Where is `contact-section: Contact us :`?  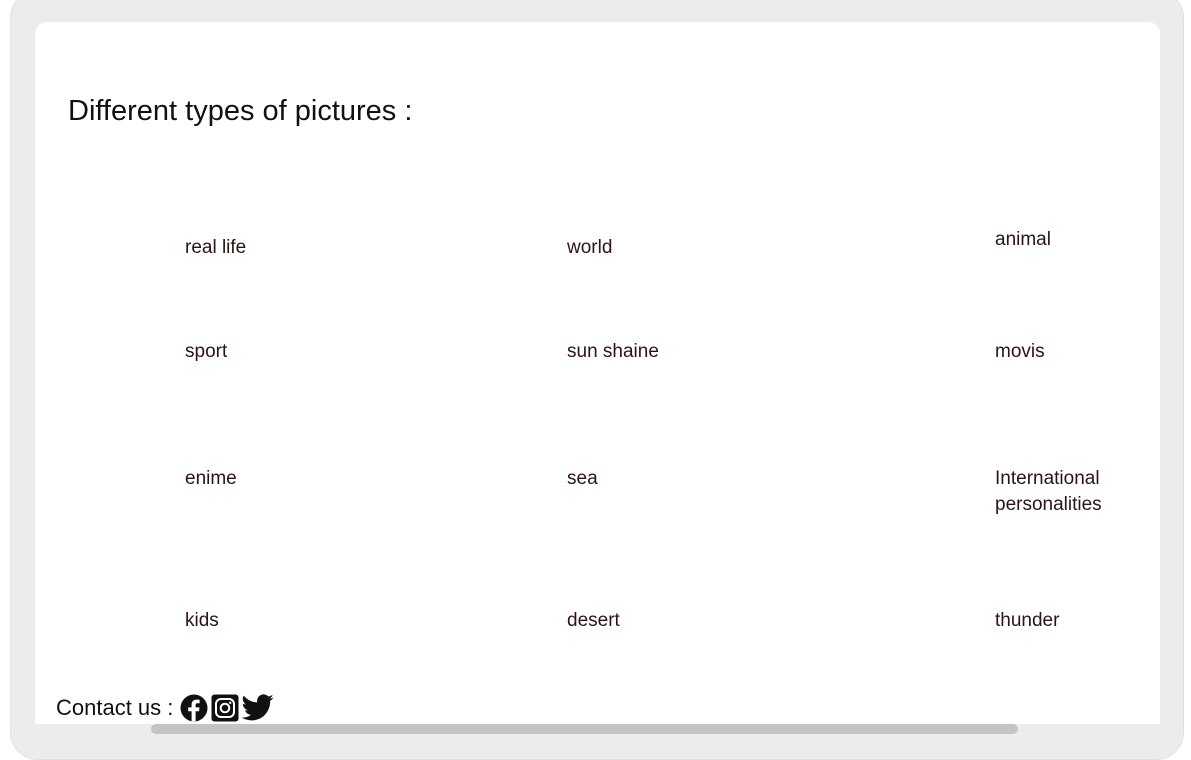 contact-section: Contact us : is located at coordinates (165, 708).